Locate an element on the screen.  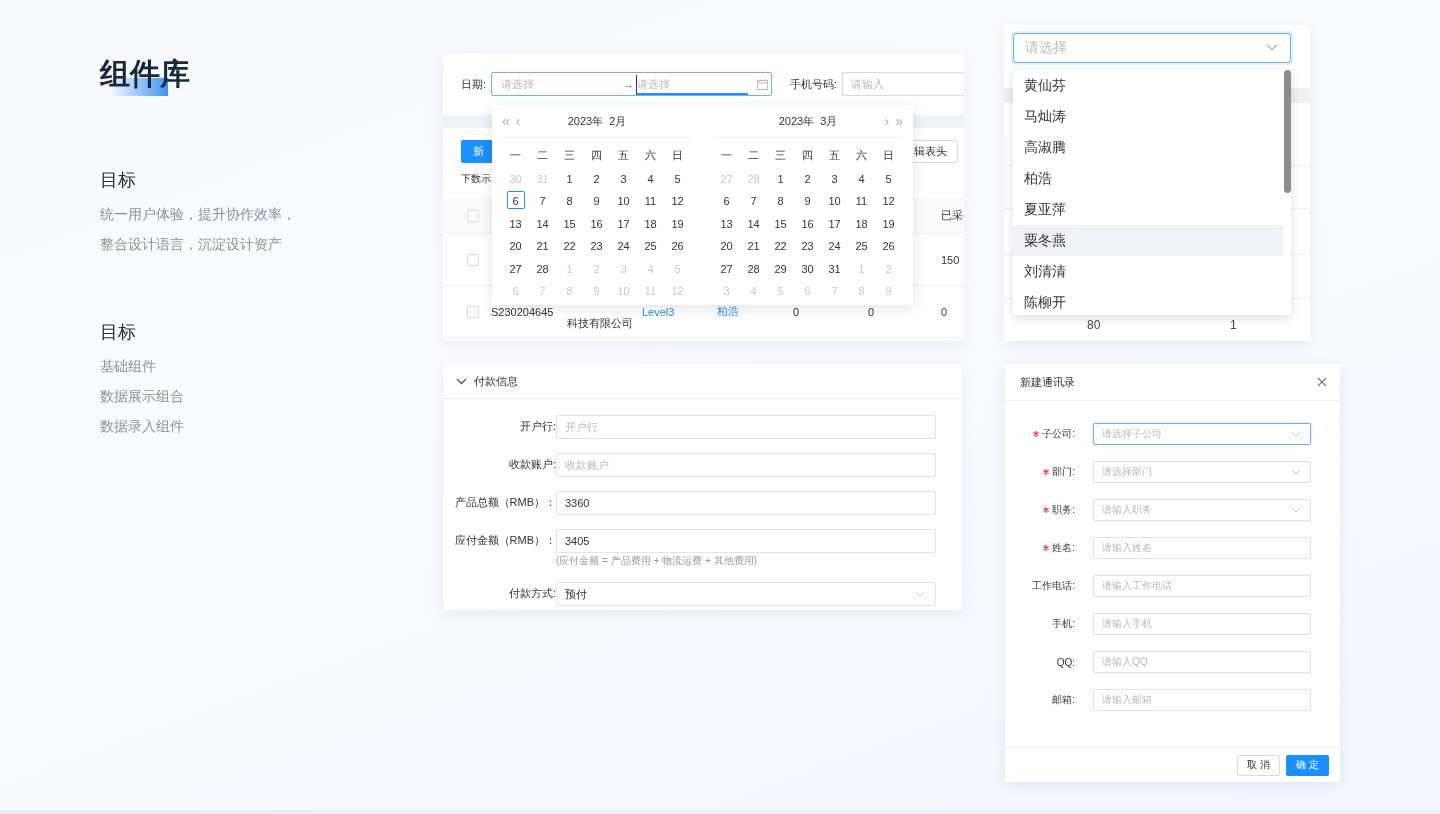
field-label: 姓名: is located at coordinates (1063, 548).